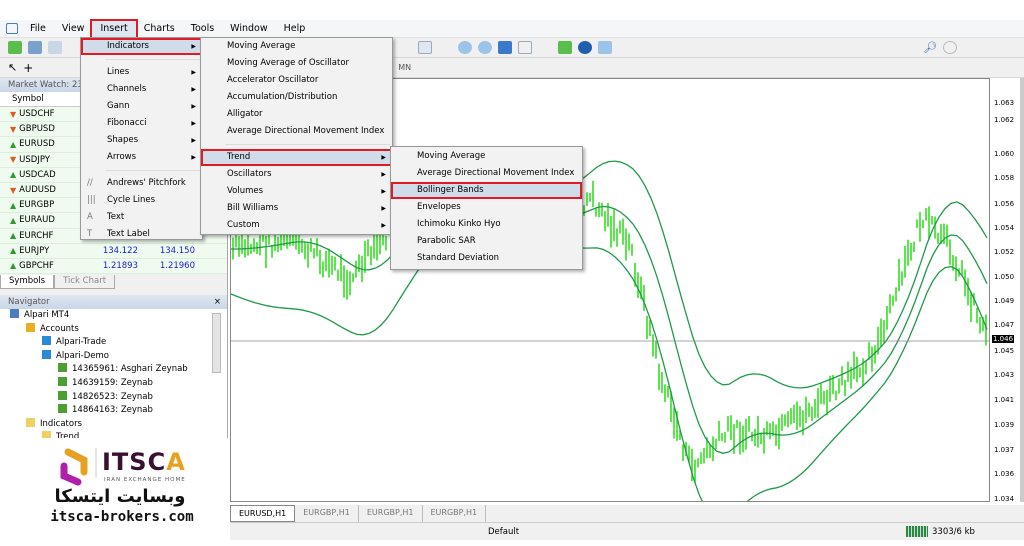 This screenshot has height=546, width=1024. What do you see at coordinates (28, 68) in the screenshot?
I see `crosshair-icon: +` at bounding box center [28, 68].